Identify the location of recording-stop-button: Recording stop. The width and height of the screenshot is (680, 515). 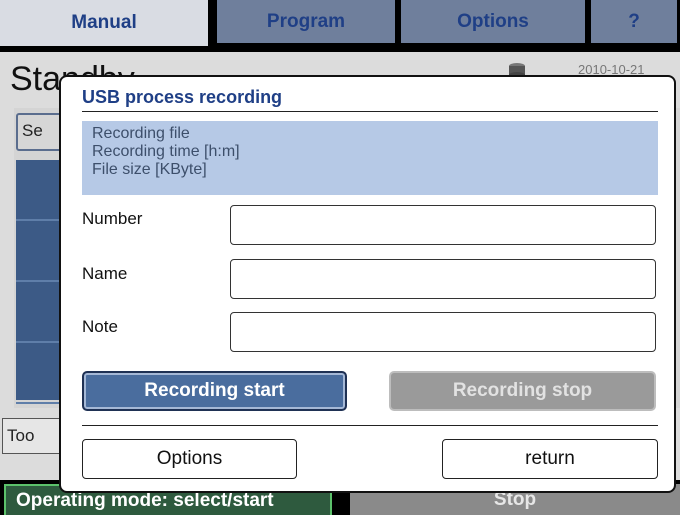
(522, 391).